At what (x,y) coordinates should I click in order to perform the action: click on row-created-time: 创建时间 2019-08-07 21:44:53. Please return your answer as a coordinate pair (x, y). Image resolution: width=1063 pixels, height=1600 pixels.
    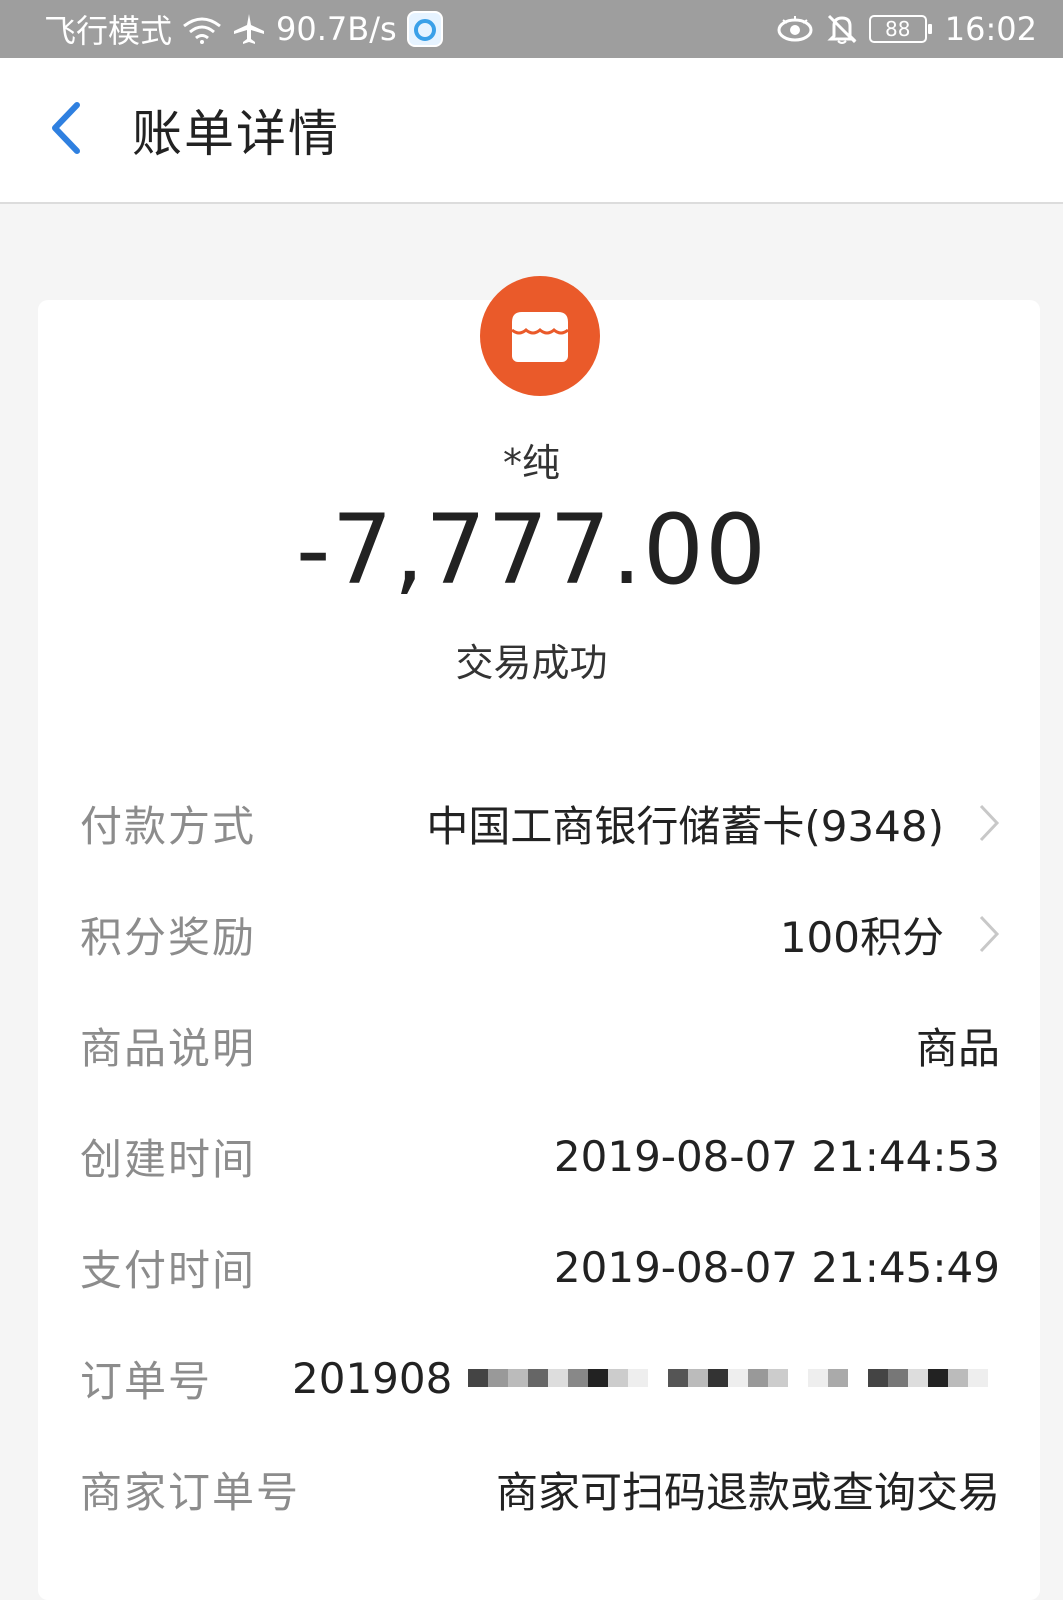
    Looking at the image, I should click on (540, 1156).